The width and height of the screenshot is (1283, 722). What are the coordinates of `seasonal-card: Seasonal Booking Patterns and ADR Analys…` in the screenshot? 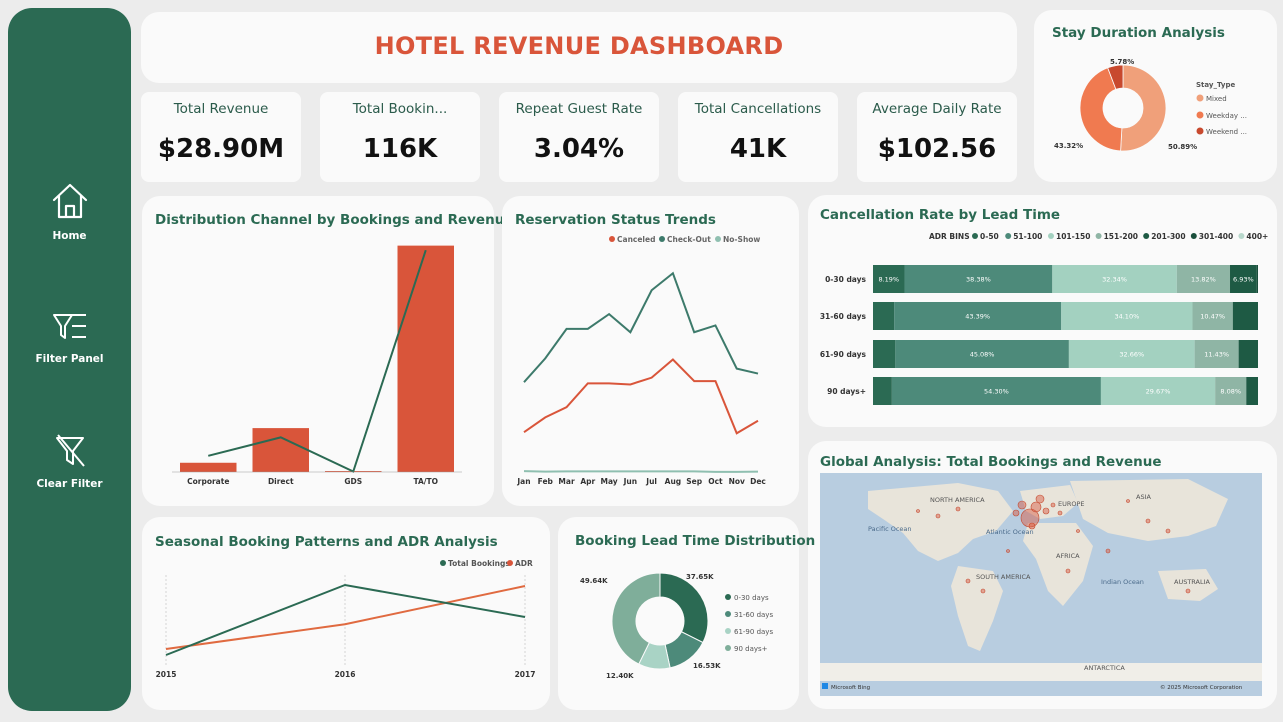 It's located at (346, 613).